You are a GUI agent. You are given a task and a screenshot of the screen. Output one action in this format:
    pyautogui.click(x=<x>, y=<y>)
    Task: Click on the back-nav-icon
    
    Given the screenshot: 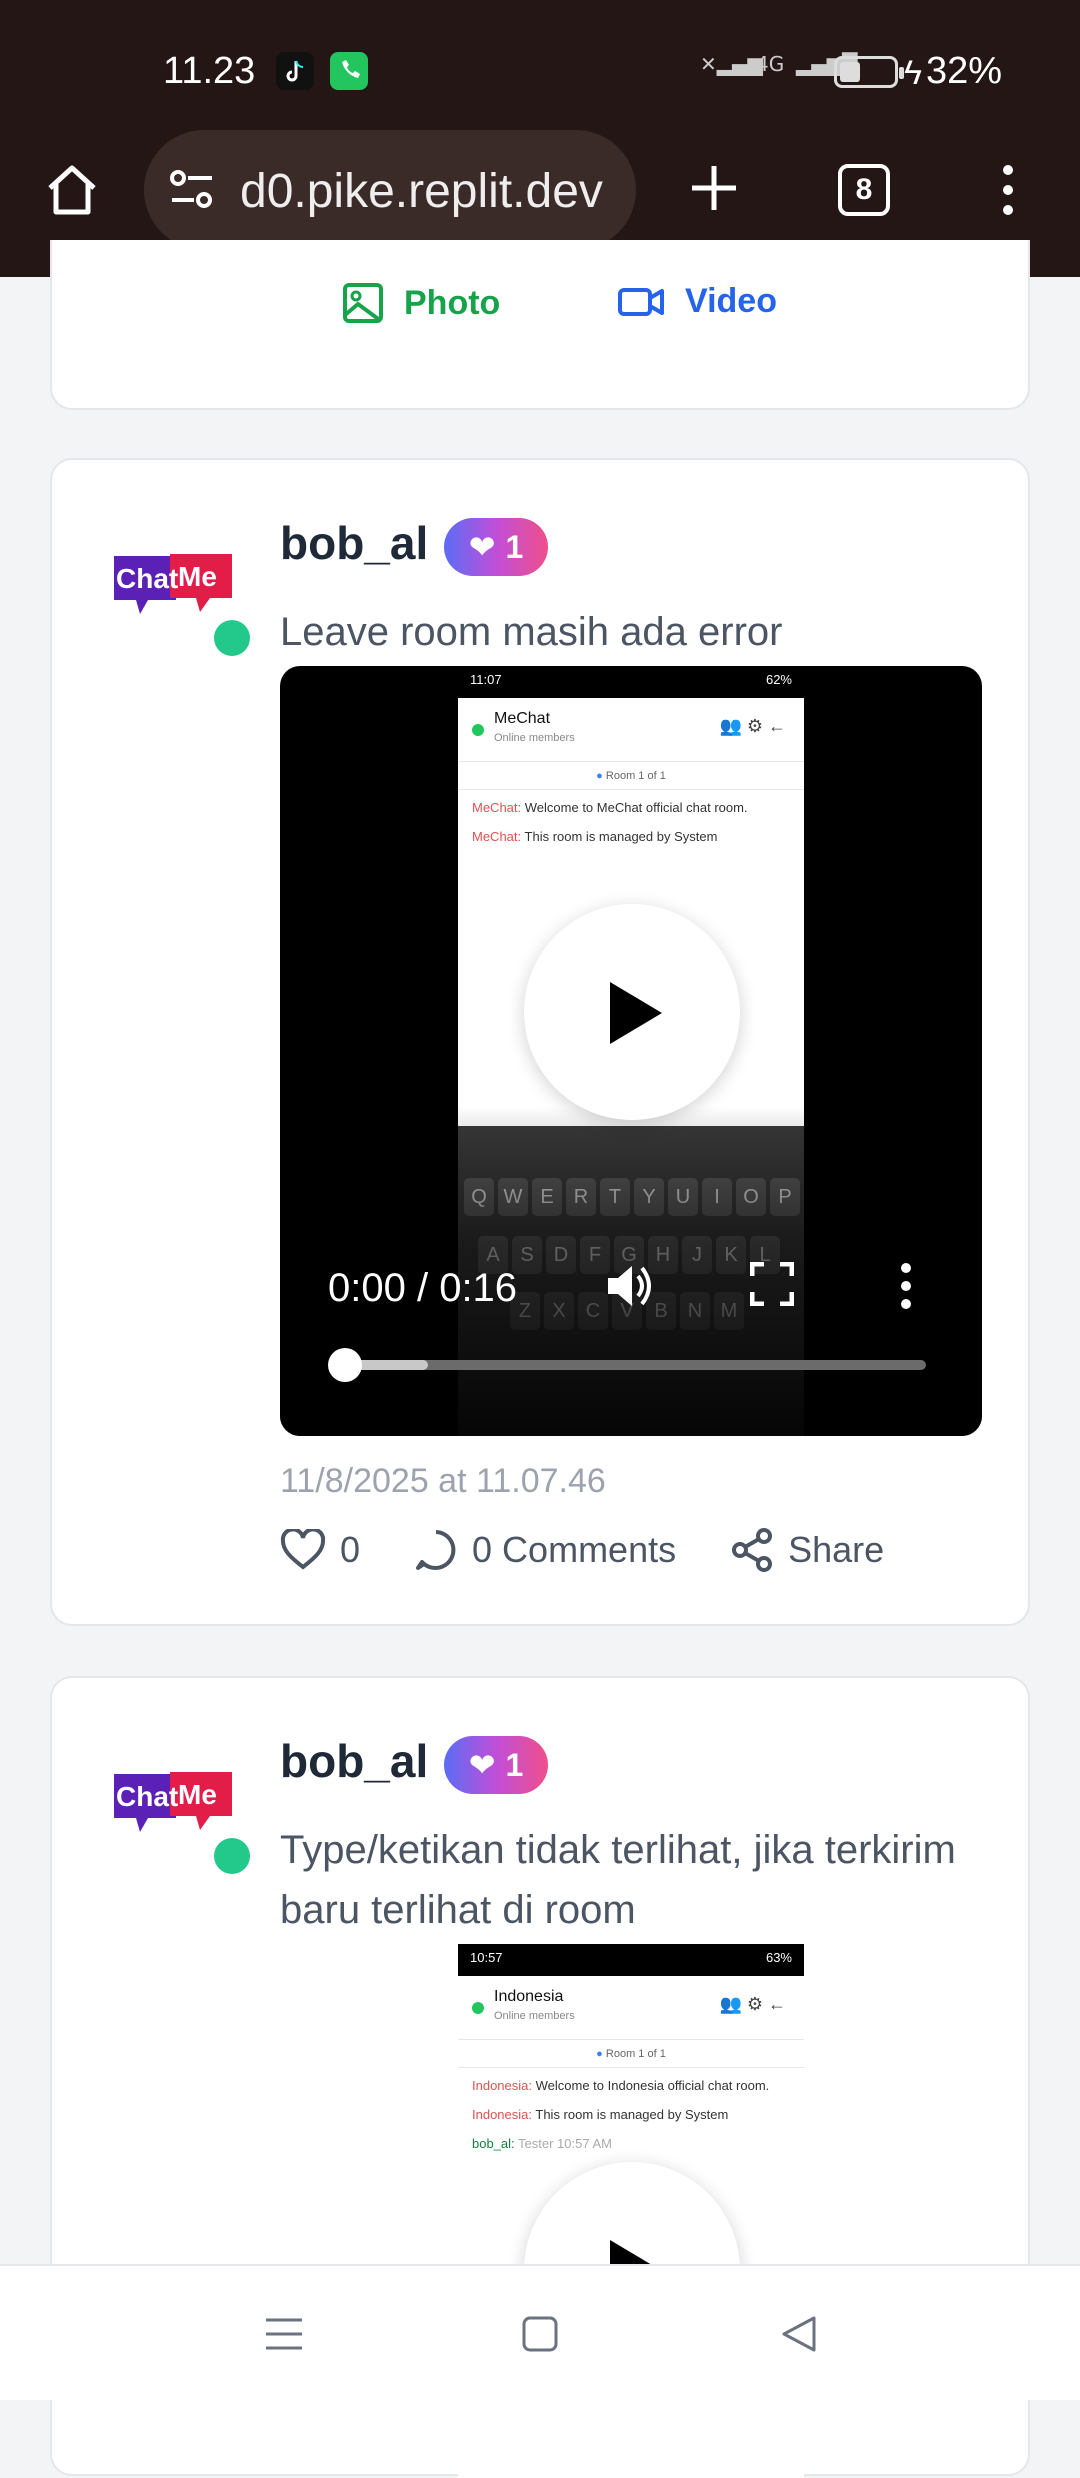 What is the action you would take?
    pyautogui.click(x=800, y=2334)
    